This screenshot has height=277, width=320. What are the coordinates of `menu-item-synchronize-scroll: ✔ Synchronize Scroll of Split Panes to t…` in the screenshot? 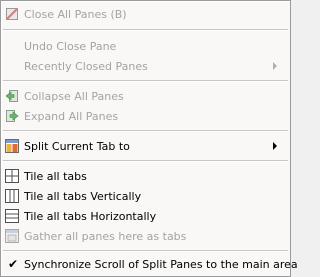 It's located at (150, 264).